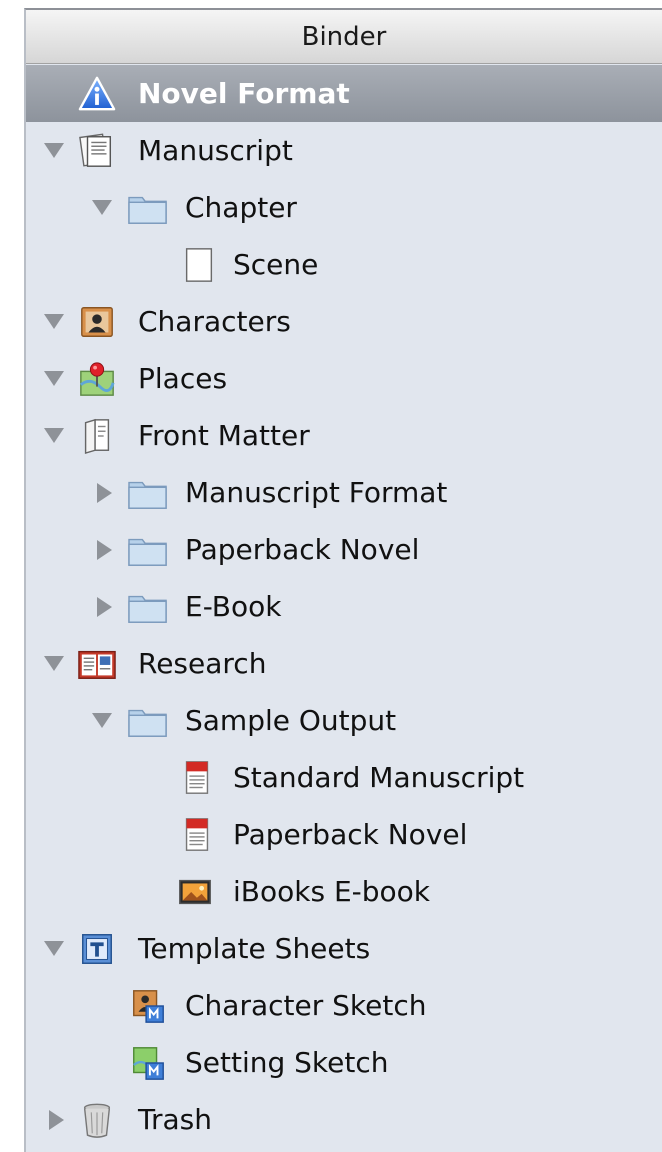 The width and height of the screenshot is (662, 1152). I want to click on binder-item-template-sheets: Template Sheets, so click(344, 948).